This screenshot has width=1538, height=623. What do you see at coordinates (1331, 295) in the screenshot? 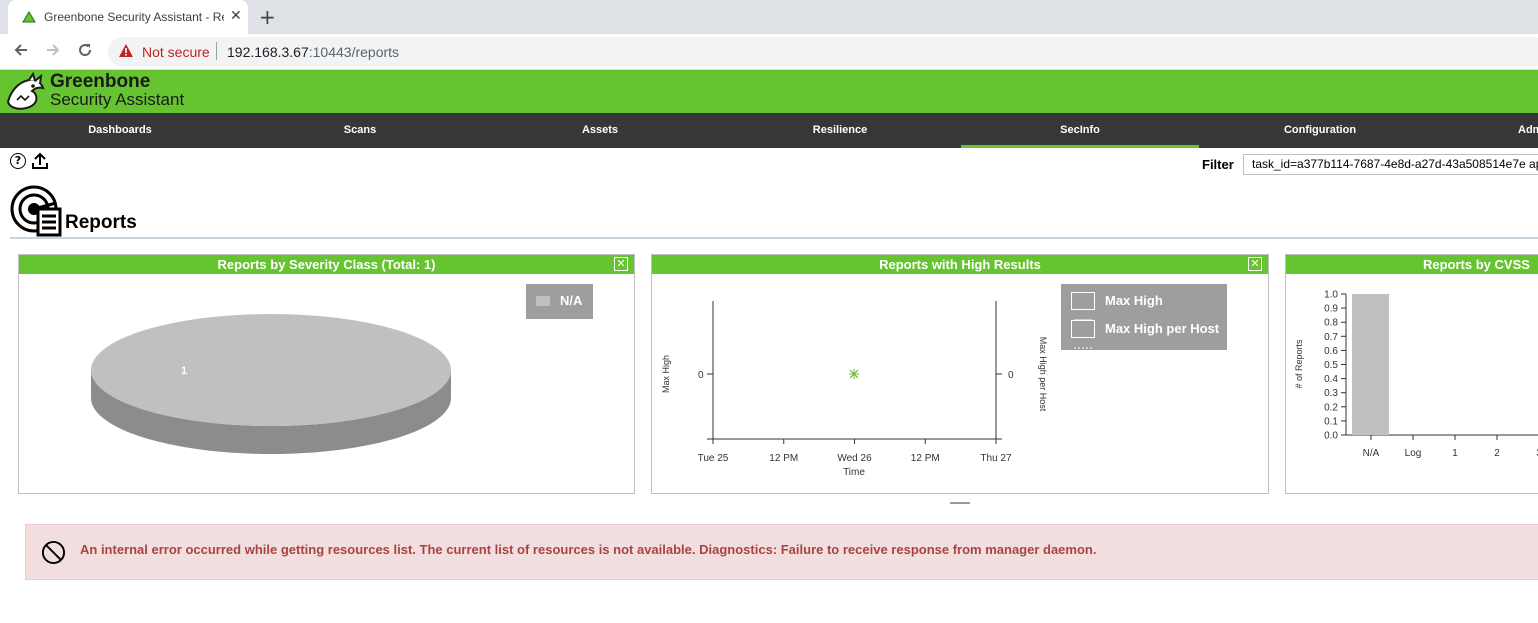
I see `y-tick-label: 1.0` at bounding box center [1331, 295].